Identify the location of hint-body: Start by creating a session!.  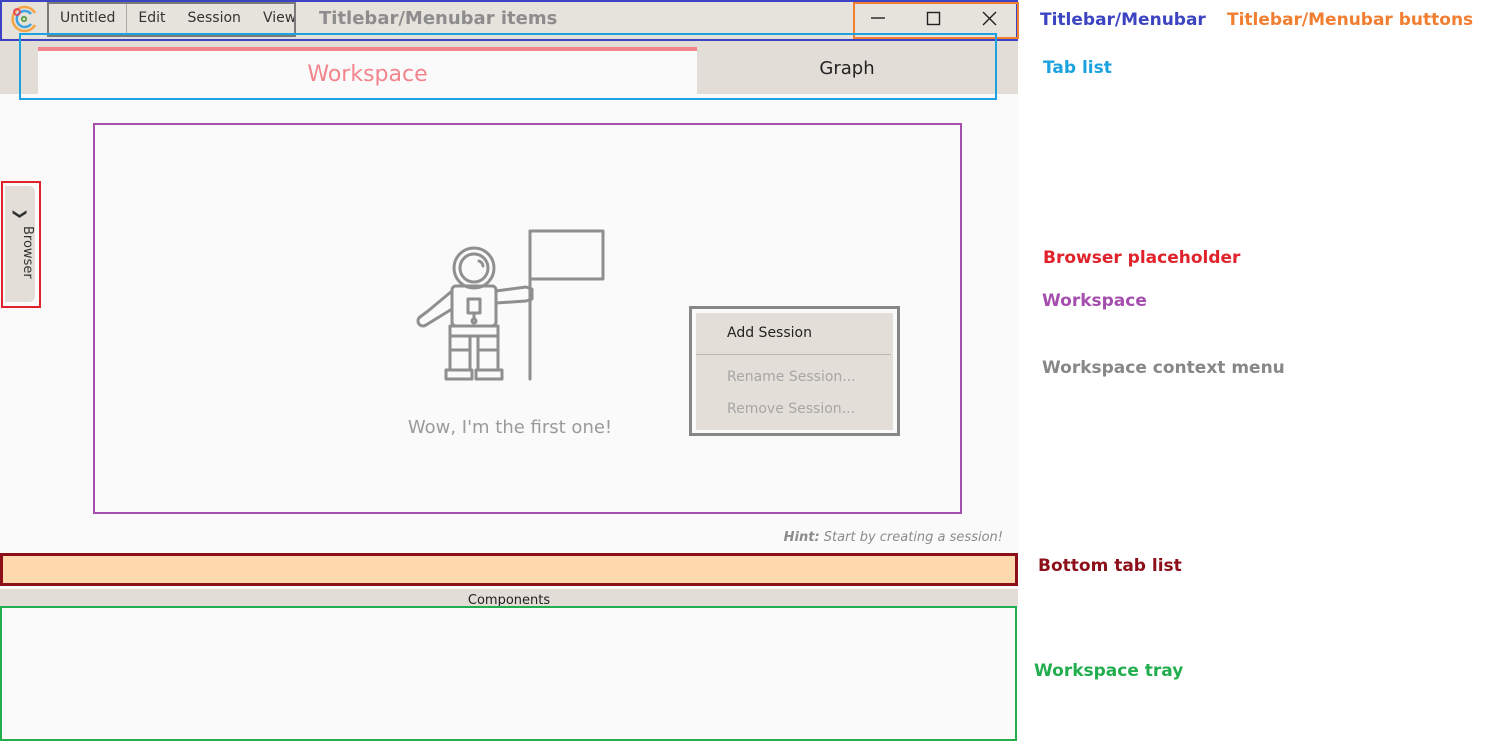
(911, 537).